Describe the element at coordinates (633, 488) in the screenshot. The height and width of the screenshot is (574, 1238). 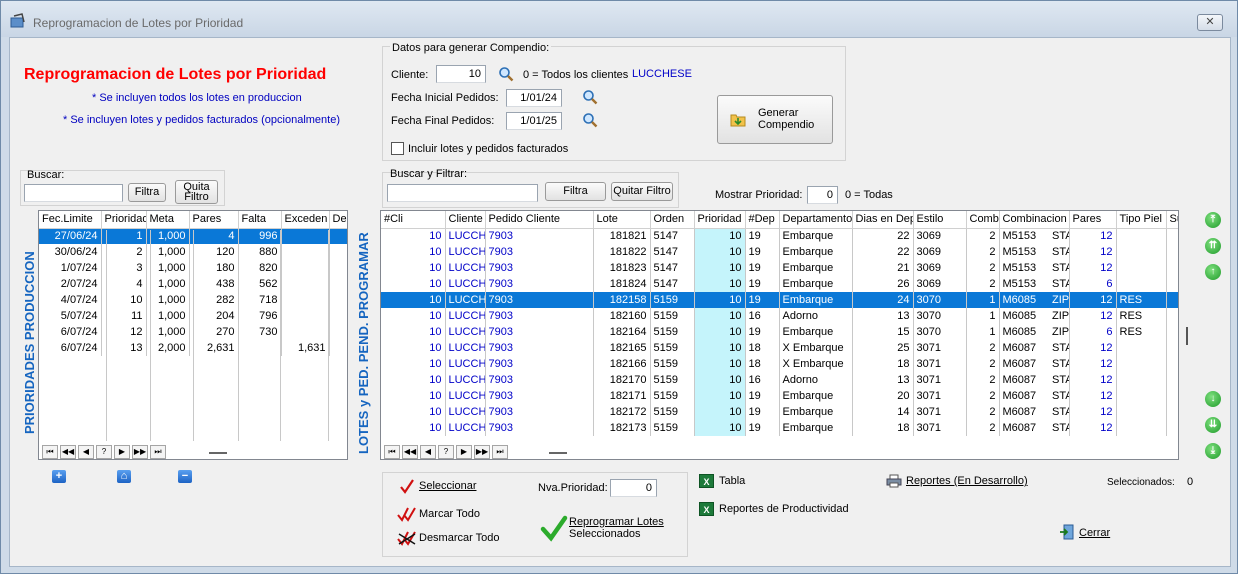
I see `nva-prioridad-input: 0` at that location.